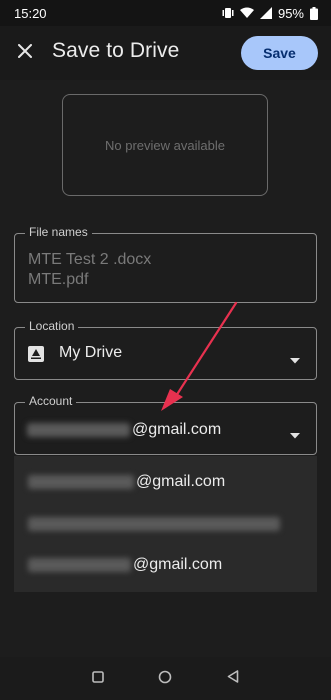  I want to click on app-bar: Save to Drive Save, so click(165, 53).